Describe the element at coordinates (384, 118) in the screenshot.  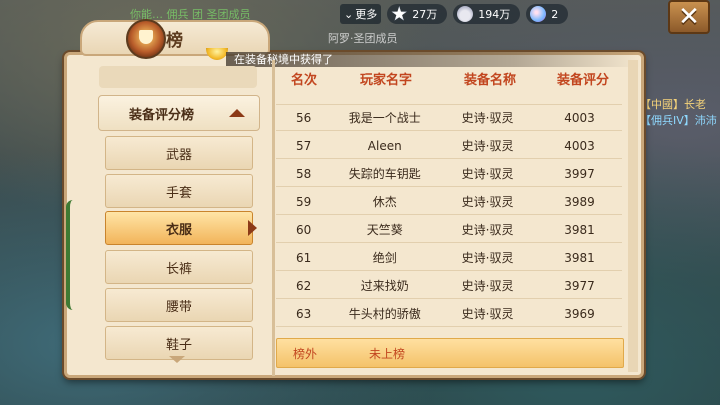
I see `cell-player: 我是一个战士` at that location.